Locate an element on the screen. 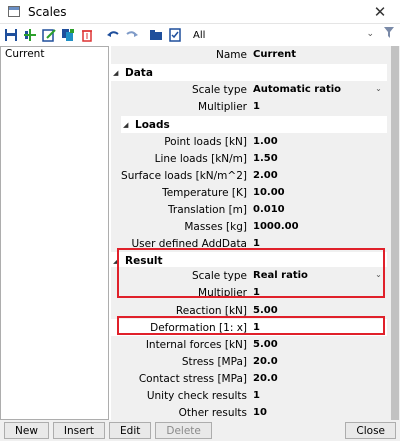 The height and width of the screenshot is (441, 400). property-label: Name is located at coordinates (231, 54).